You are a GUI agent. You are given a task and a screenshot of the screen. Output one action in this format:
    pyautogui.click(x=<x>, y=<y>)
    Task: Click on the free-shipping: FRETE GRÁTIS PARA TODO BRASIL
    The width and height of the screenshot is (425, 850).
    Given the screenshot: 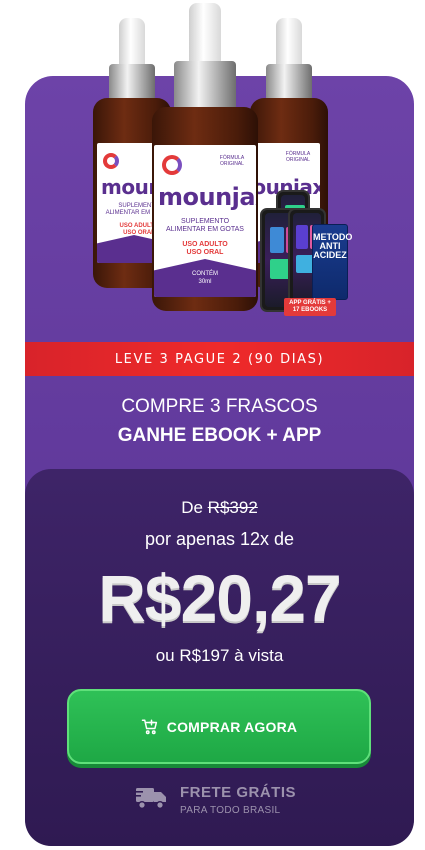 What is the action you would take?
    pyautogui.click(x=229, y=802)
    